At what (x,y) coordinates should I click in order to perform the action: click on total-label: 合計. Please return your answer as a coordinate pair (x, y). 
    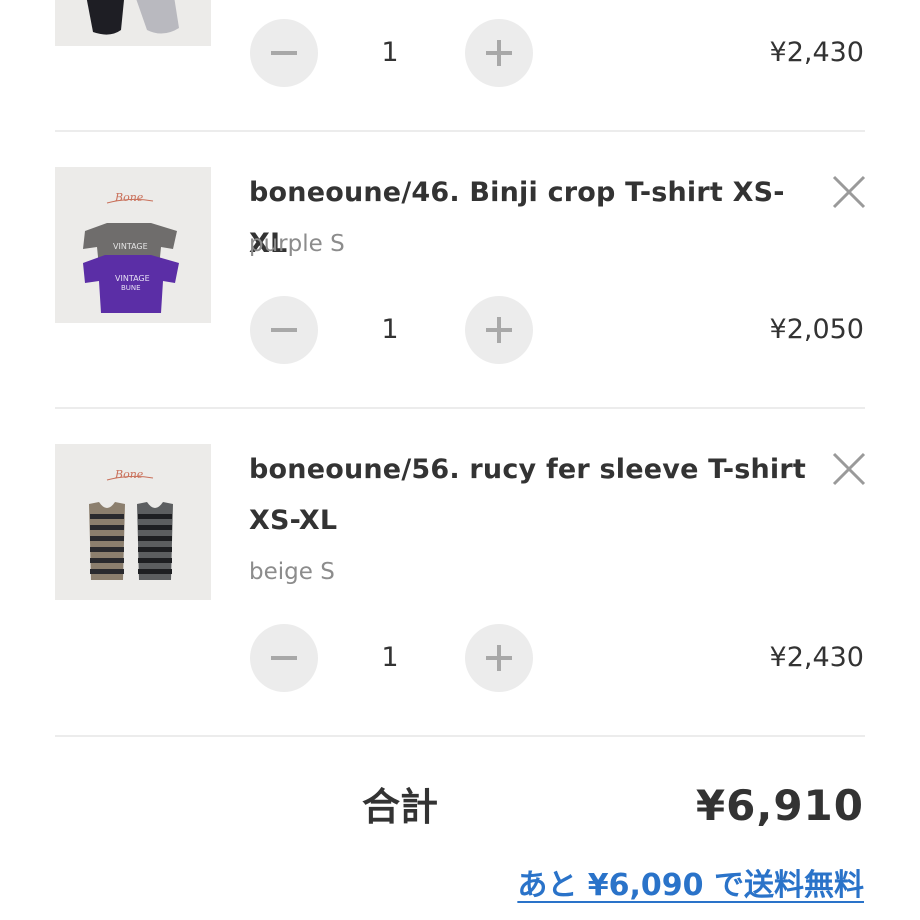
    Looking at the image, I should click on (400, 807).